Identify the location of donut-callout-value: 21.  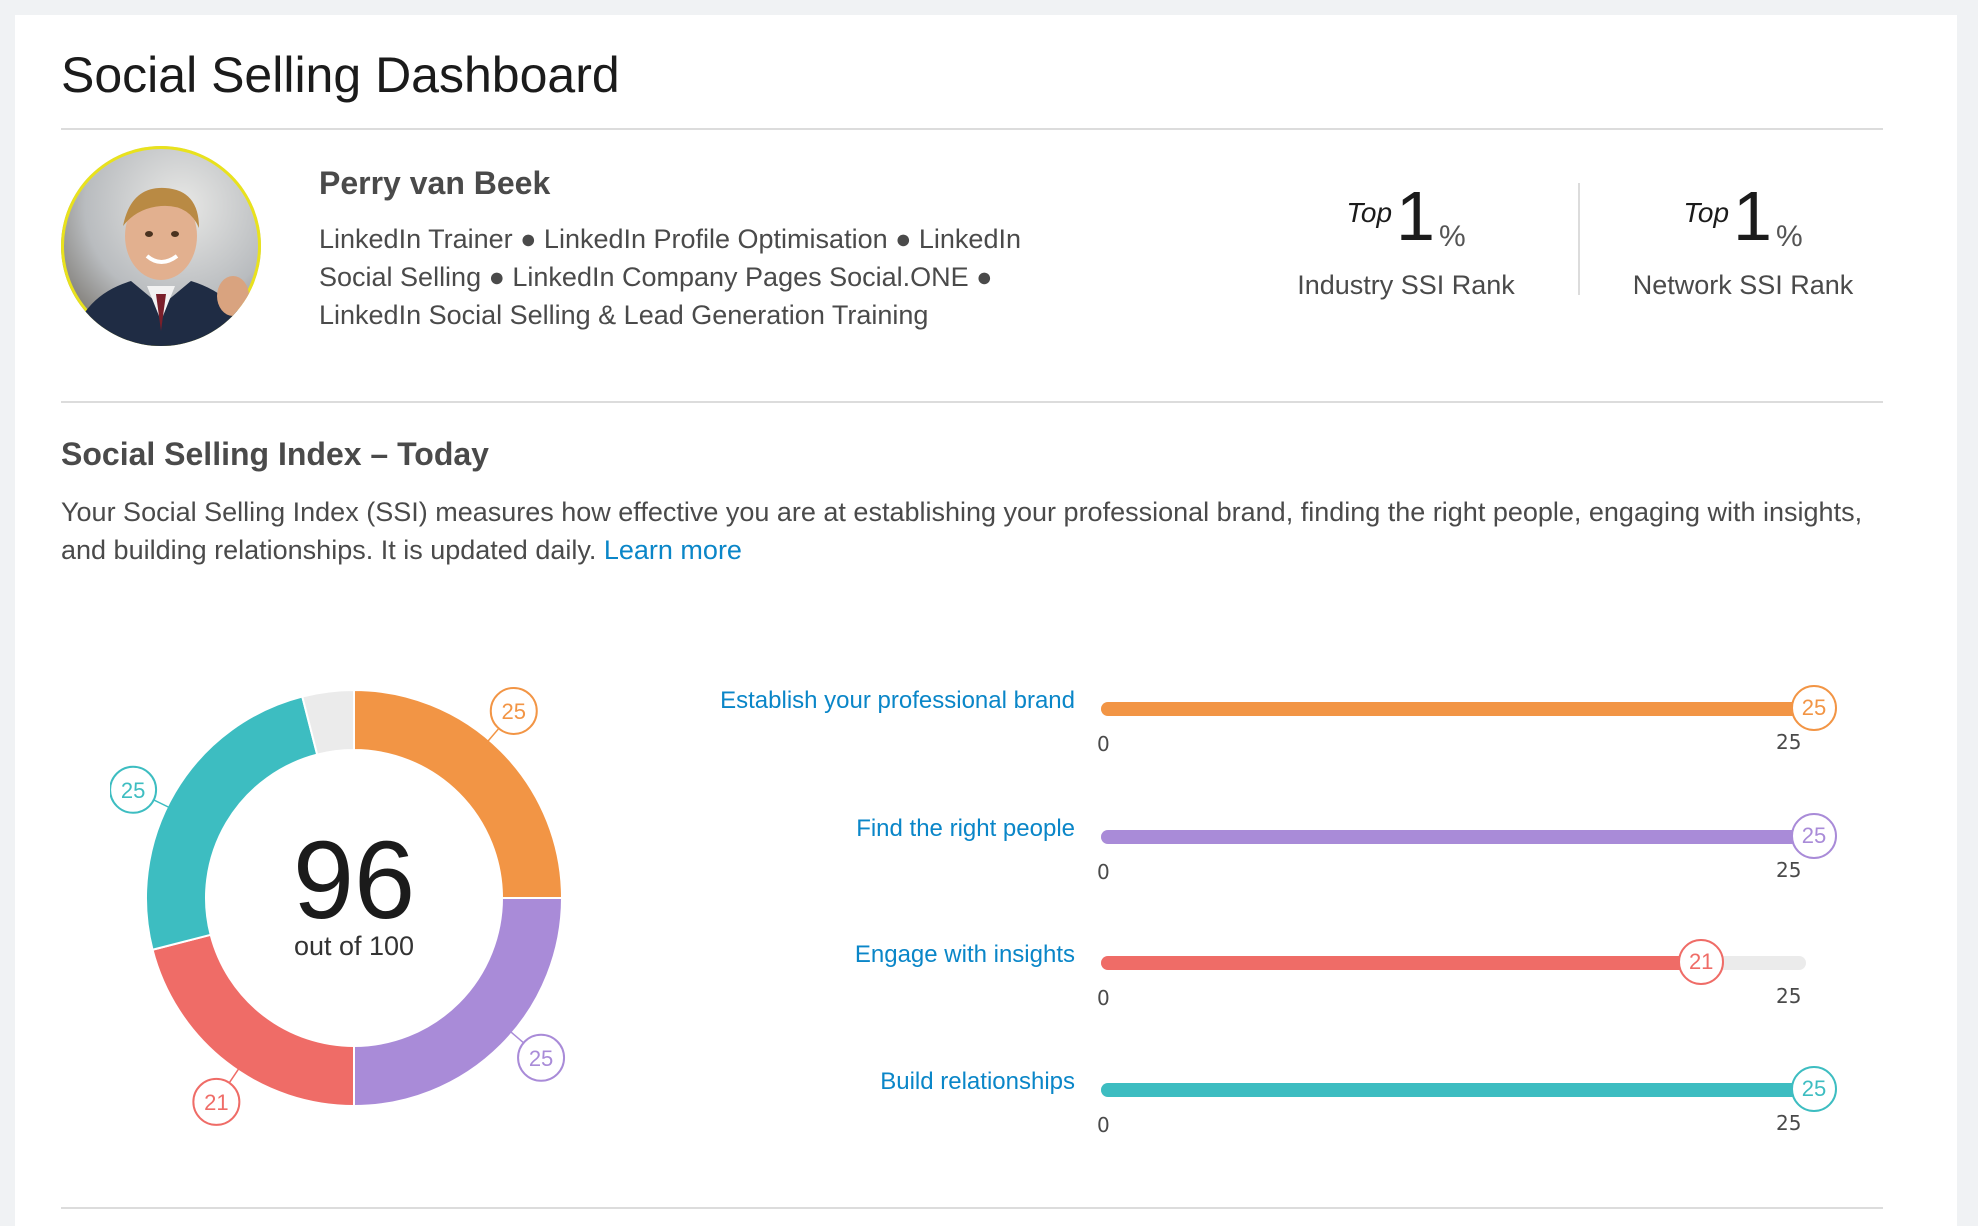
(216, 1102).